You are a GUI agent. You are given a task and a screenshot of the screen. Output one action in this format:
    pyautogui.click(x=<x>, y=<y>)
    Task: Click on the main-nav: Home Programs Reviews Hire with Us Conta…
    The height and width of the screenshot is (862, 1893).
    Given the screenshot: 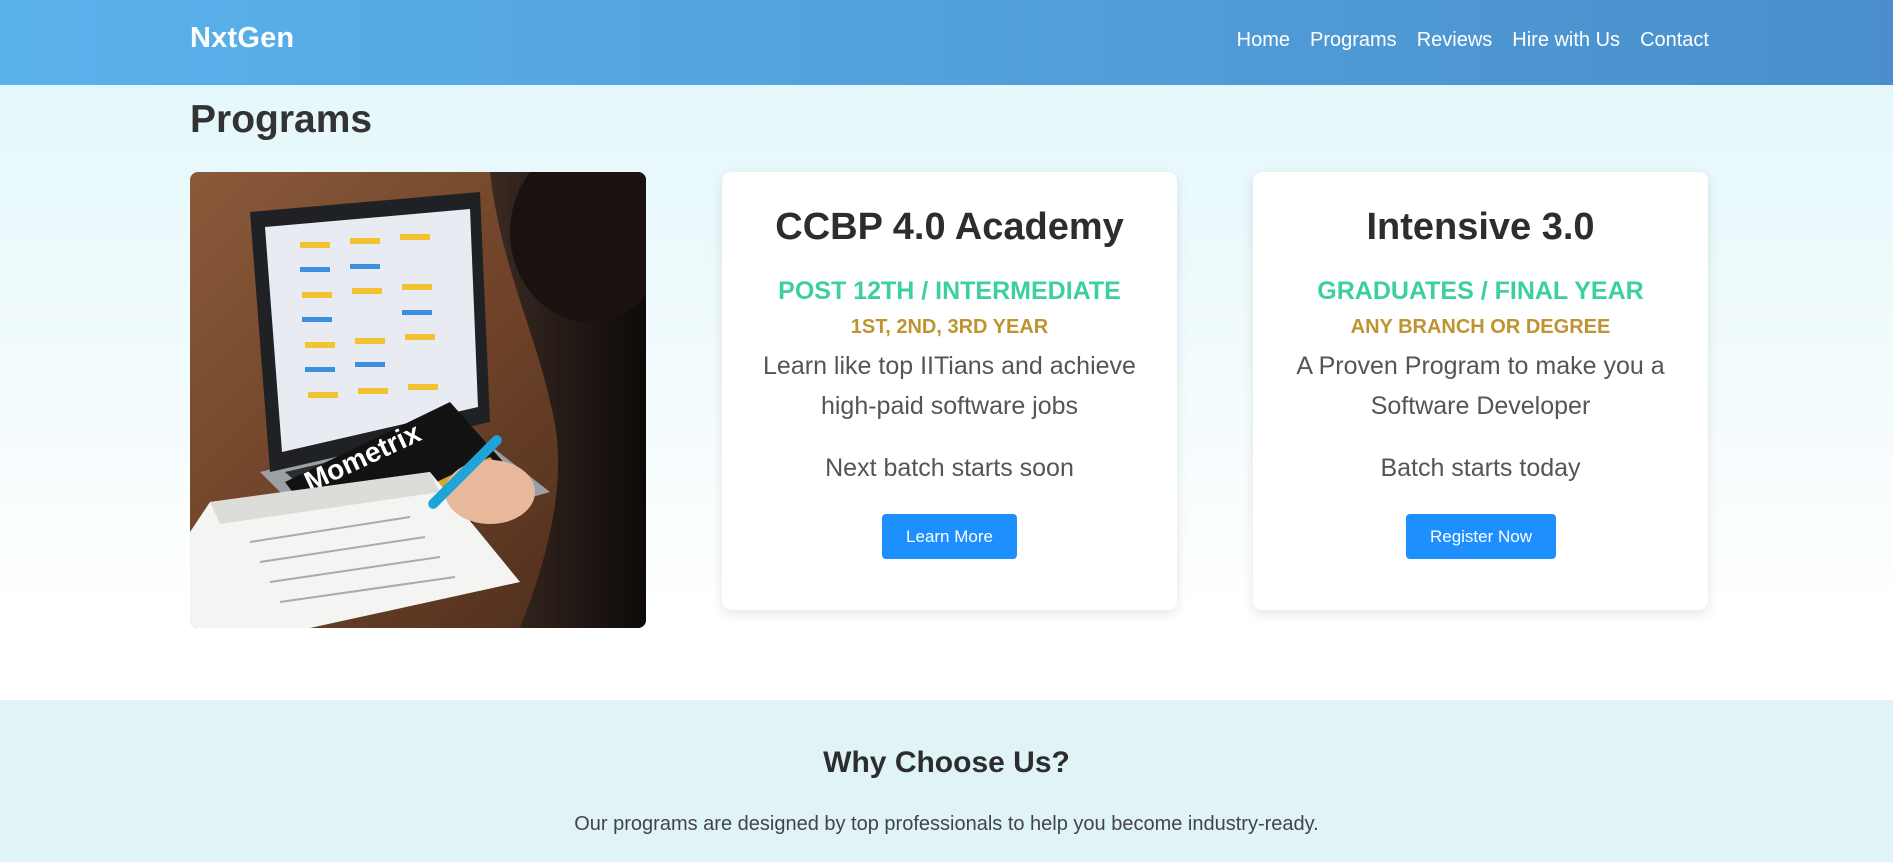 What is the action you would take?
    pyautogui.click(x=1473, y=40)
    